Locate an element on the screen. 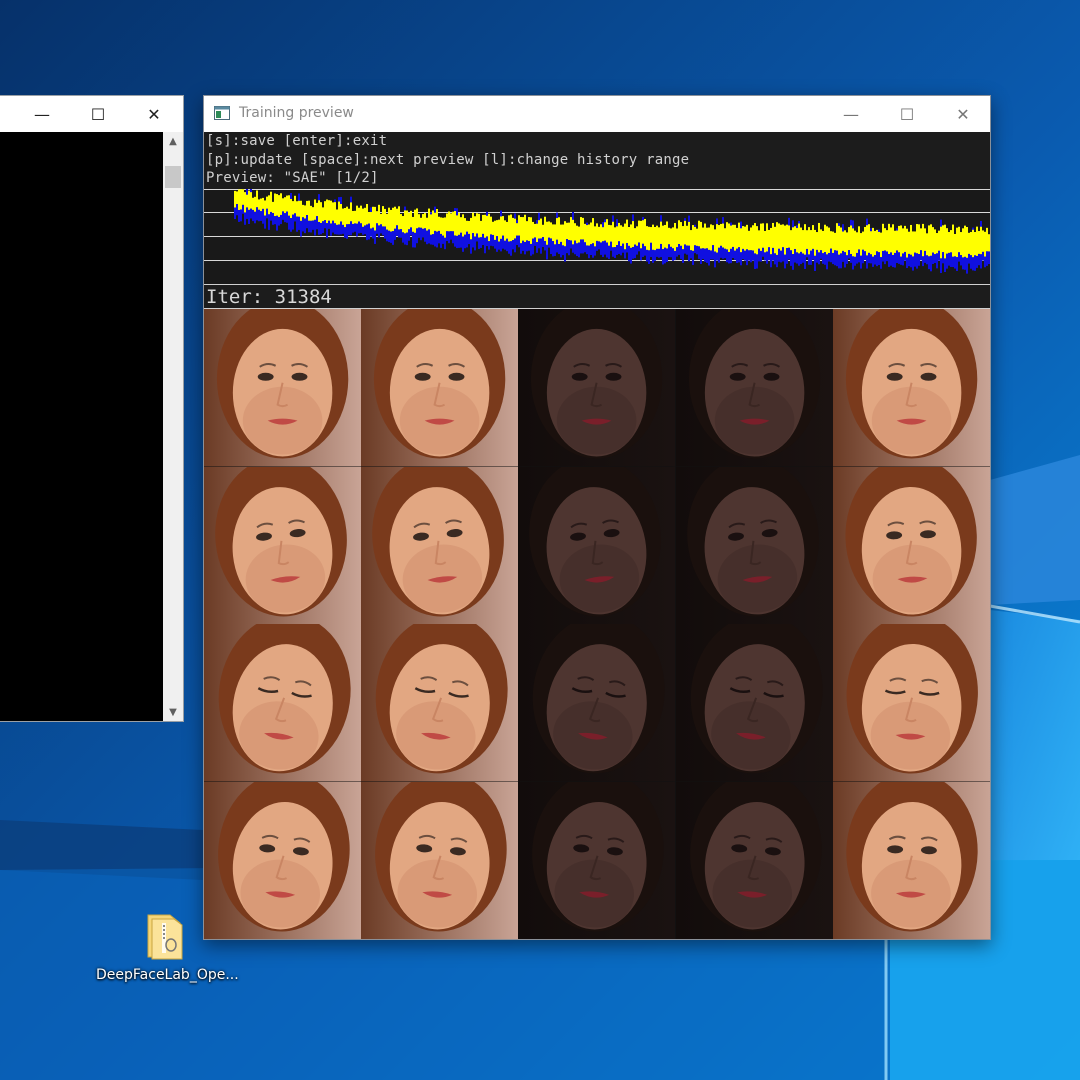 This screenshot has width=1080, height=1080. preview-titlebar: Training preview — ☐ ✕ is located at coordinates (597, 113).